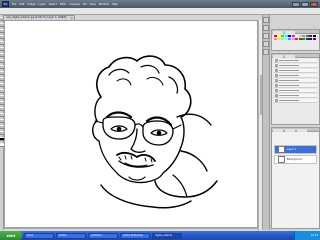 The image size is (320, 240). I want to click on channels-tab, so click(290, 130).